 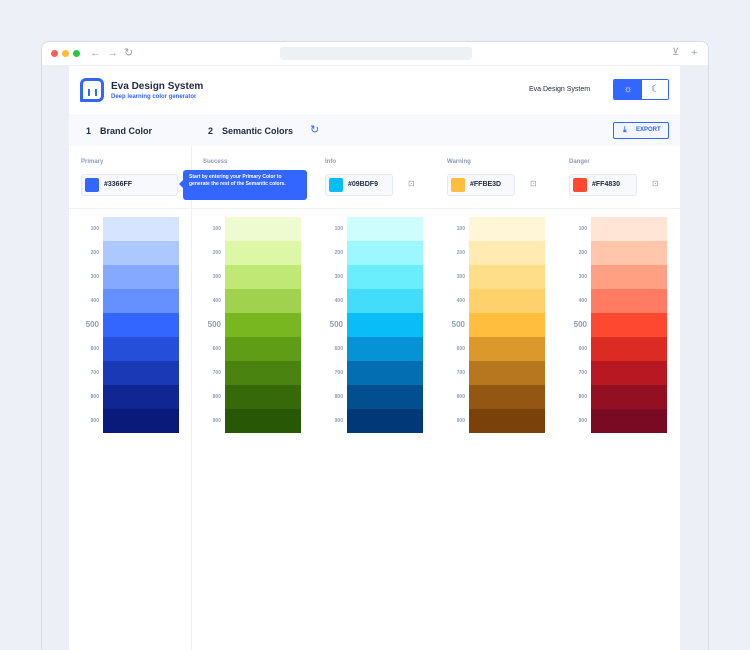 I want to click on shade-label: 500, so click(x=336, y=324).